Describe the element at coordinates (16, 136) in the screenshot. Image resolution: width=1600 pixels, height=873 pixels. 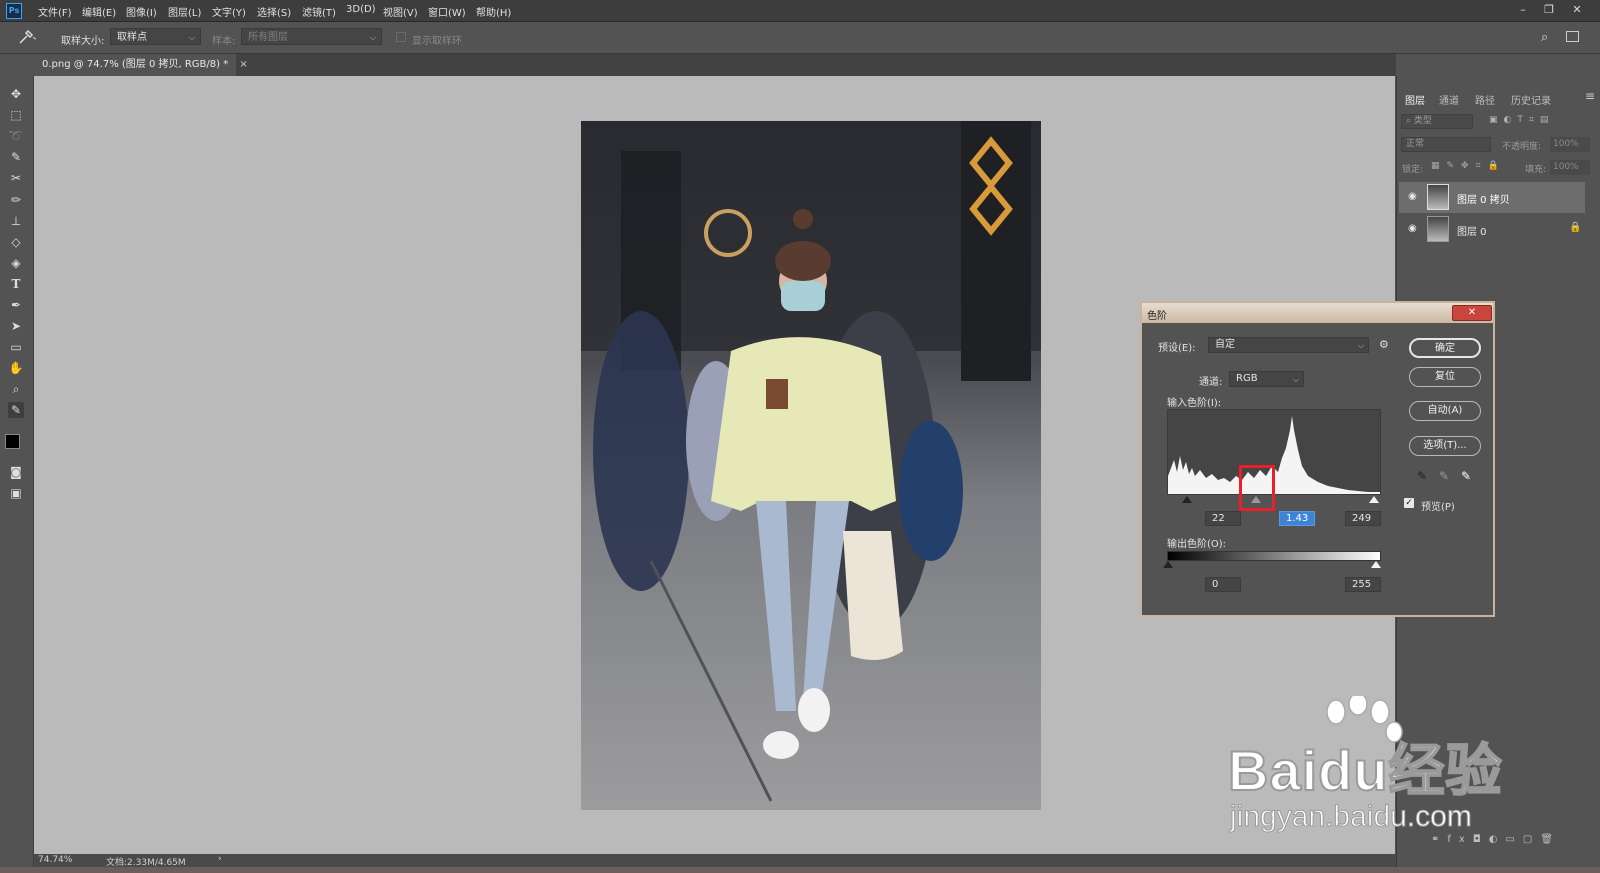
I see `lasso-tool-icon: ➰` at that location.